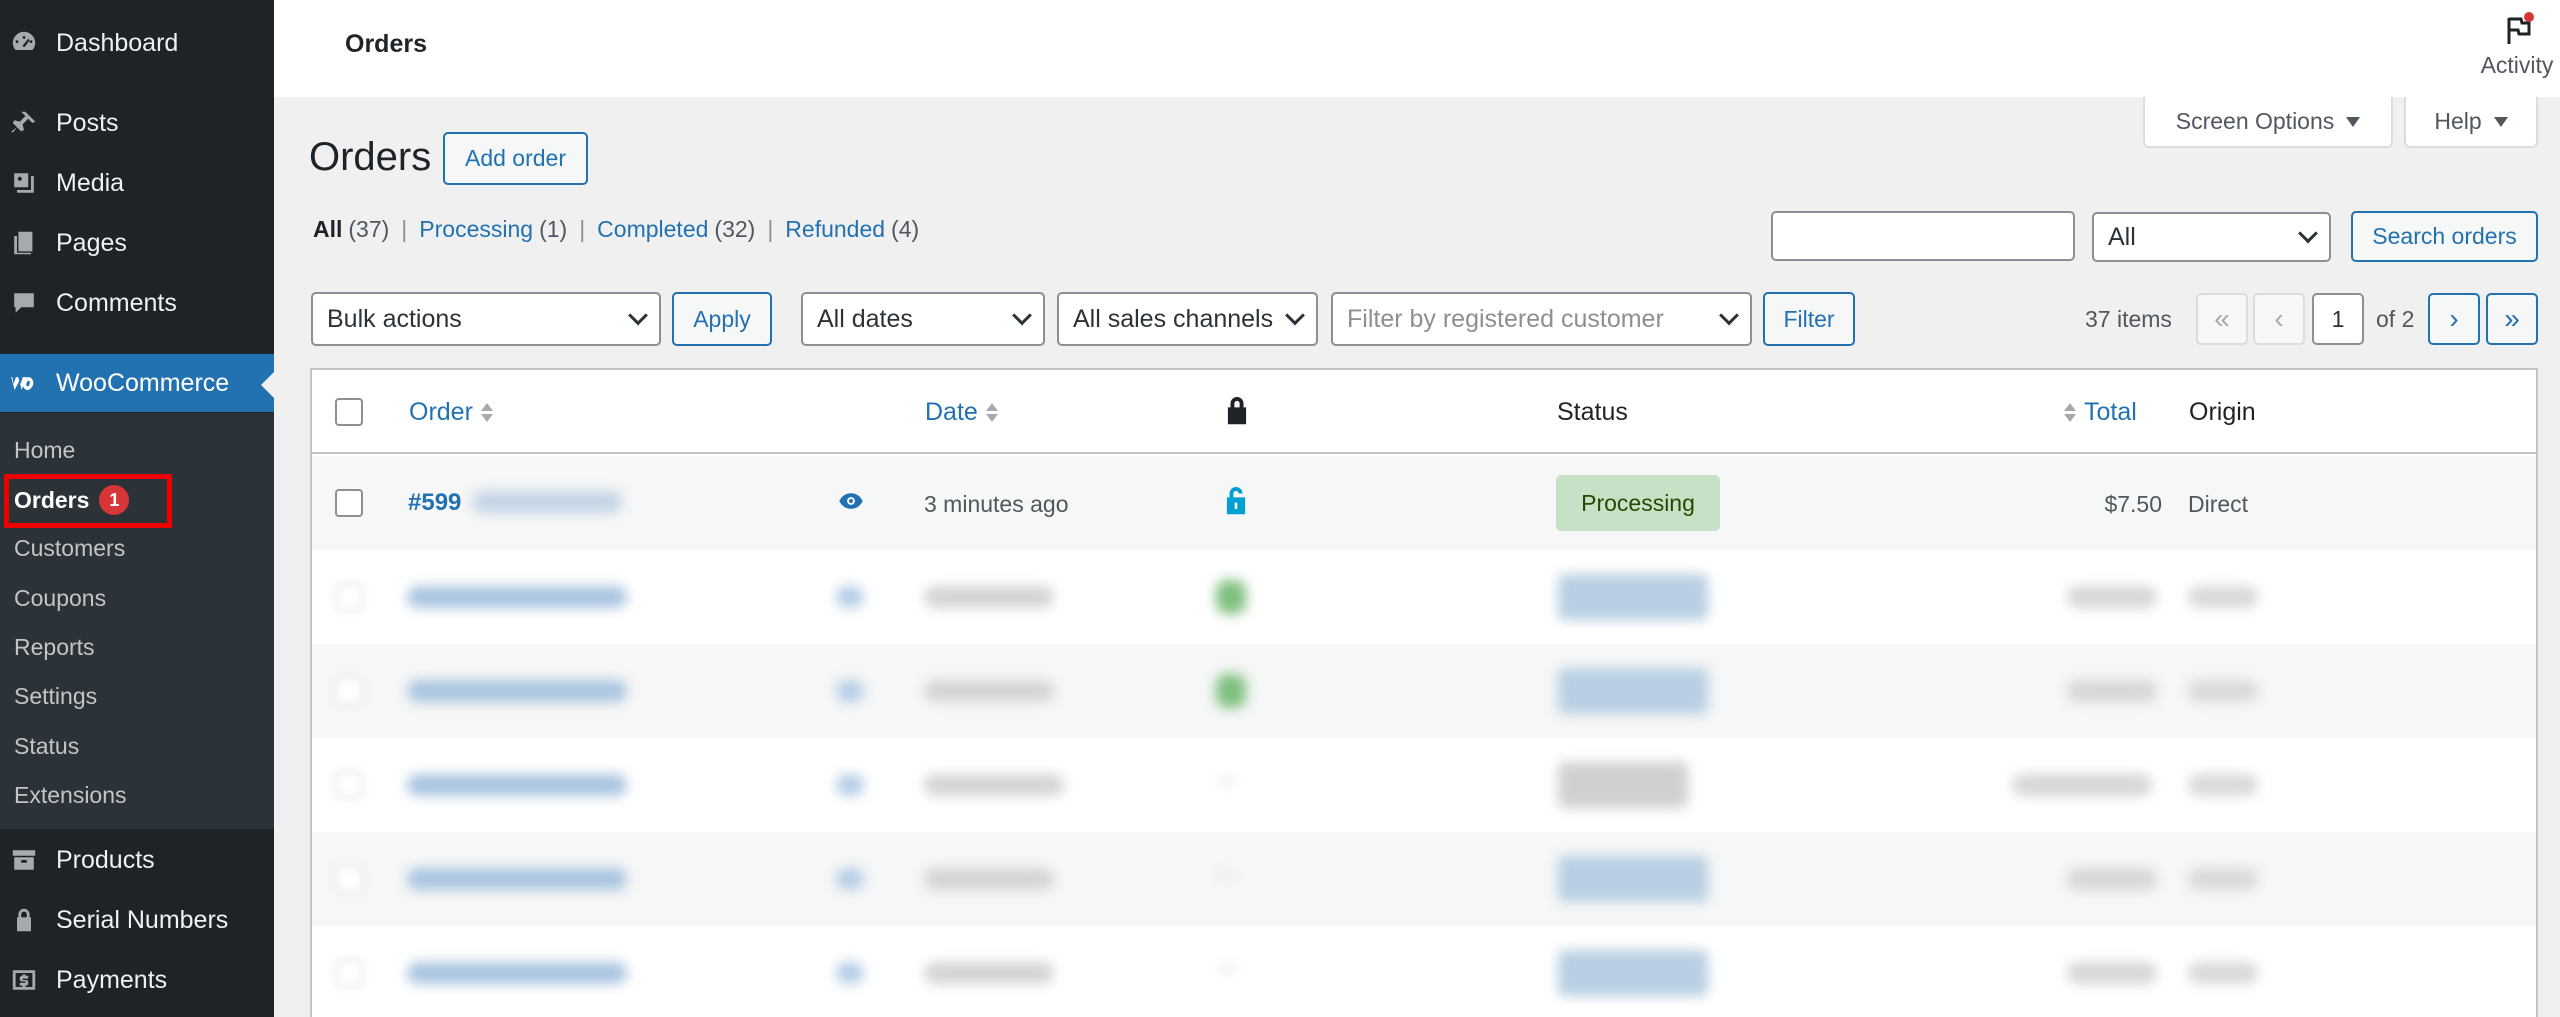 This screenshot has height=1017, width=2560. What do you see at coordinates (486, 319) in the screenshot?
I see `bulk-actions-select: Bulk actions` at bounding box center [486, 319].